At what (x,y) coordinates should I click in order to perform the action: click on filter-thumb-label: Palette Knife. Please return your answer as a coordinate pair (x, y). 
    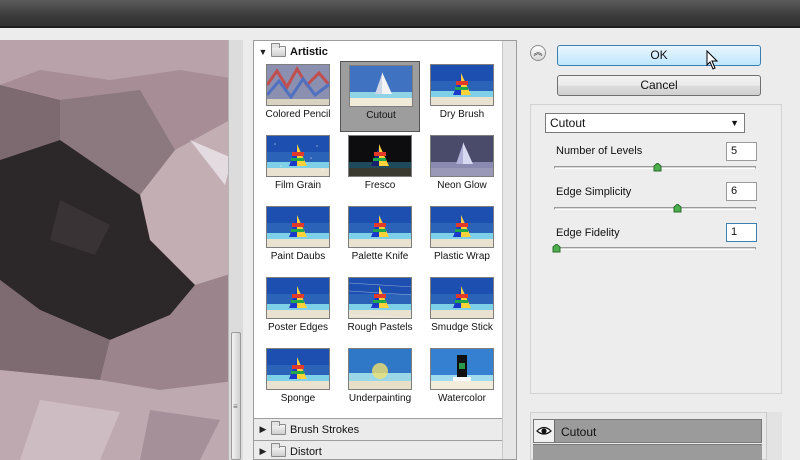
    Looking at the image, I should click on (380, 256).